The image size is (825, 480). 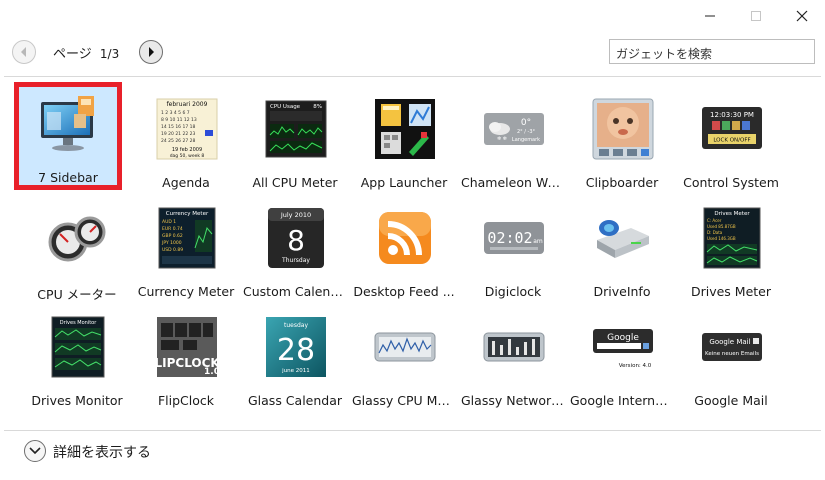 I want to click on gadget-label: Clipboarder, so click(x=622, y=182).